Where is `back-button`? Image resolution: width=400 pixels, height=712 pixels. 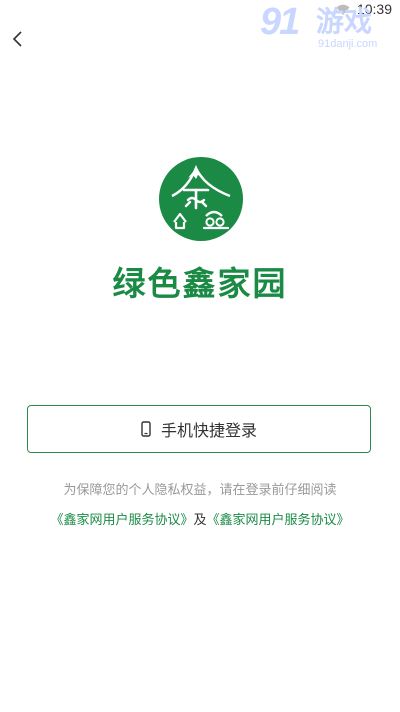 back-button is located at coordinates (18, 39).